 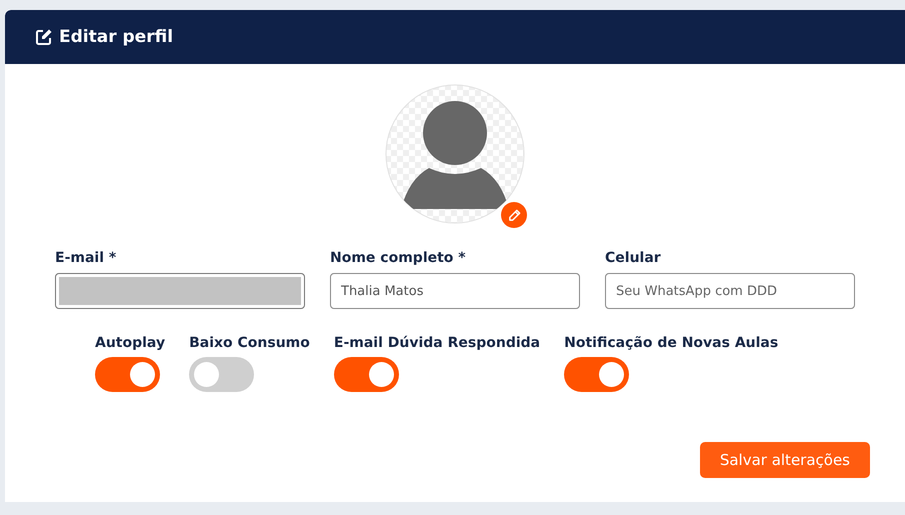 I want to click on field-label: Celular, so click(x=633, y=258).